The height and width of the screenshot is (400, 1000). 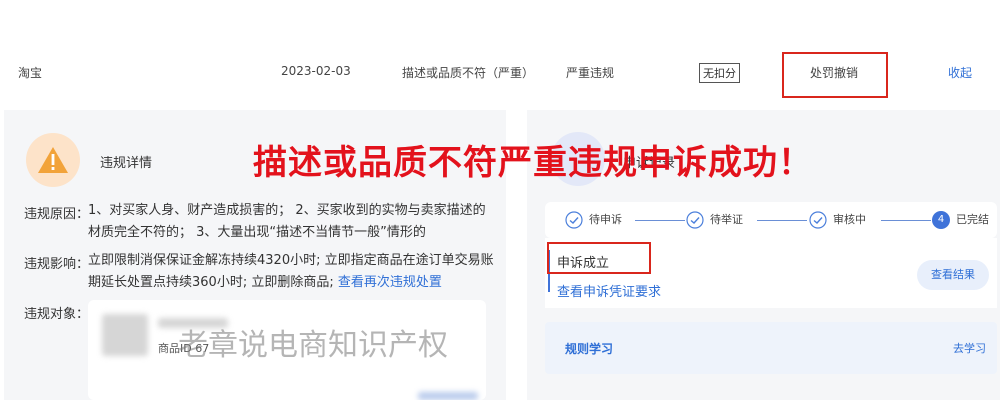 I want to click on rule-learning-bar: 规则学习 去学习, so click(x=771, y=348).